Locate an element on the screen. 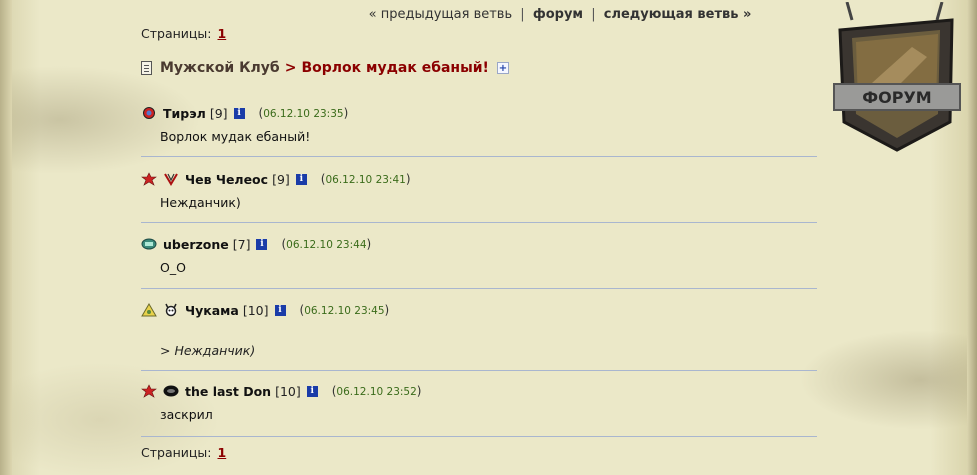  post-timestamp: 06.12.10 23:44 is located at coordinates (326, 245).